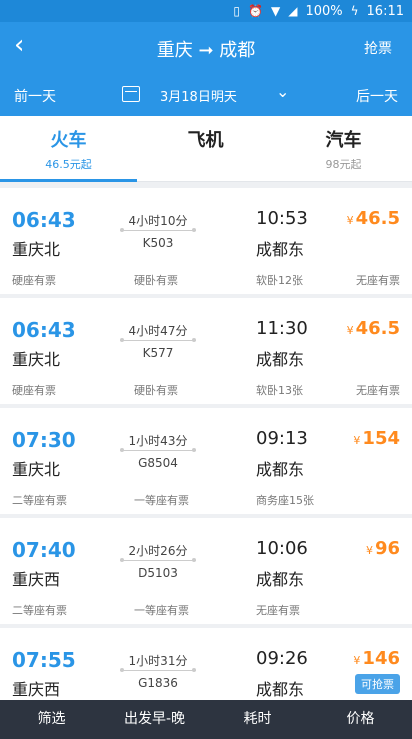 The image size is (412, 739). What do you see at coordinates (255, 11) in the screenshot?
I see `alarm-icon: ⏰` at bounding box center [255, 11].